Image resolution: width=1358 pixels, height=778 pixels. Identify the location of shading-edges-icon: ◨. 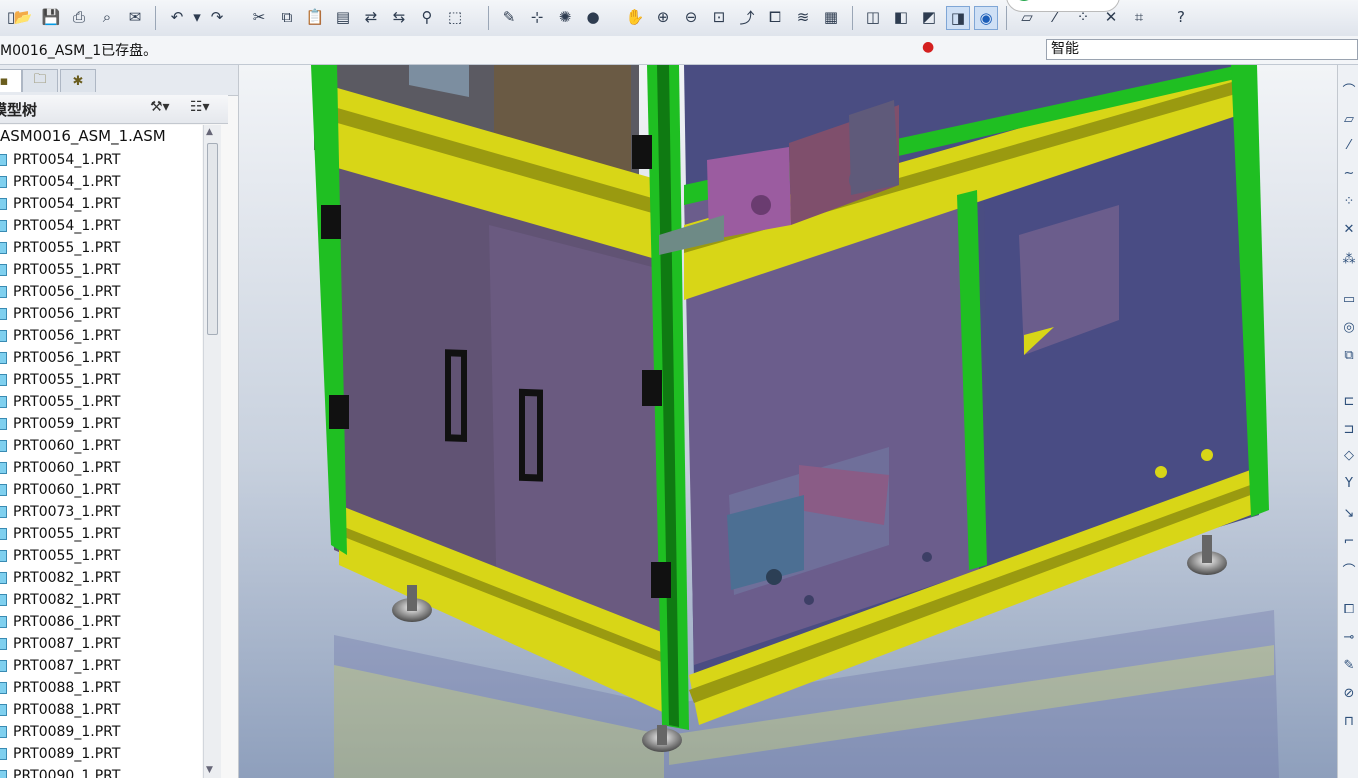
(958, 18).